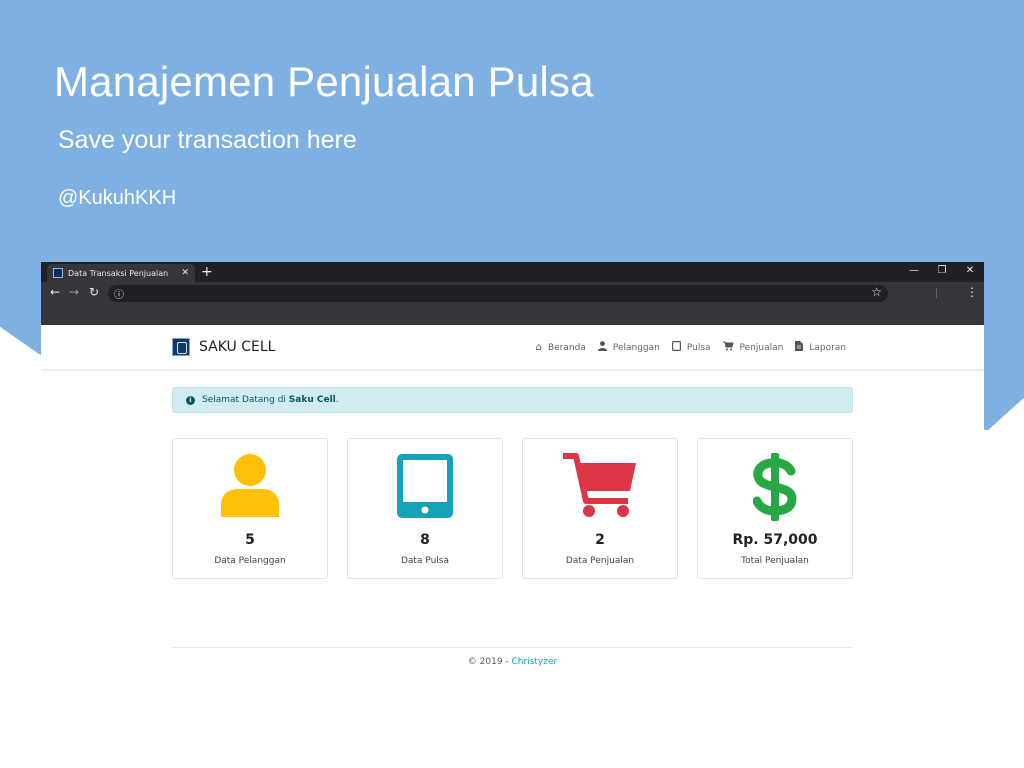 The height and width of the screenshot is (768, 1024). Describe the element at coordinates (566, 347) in the screenshot. I see `nav-item-label: Beranda` at that location.